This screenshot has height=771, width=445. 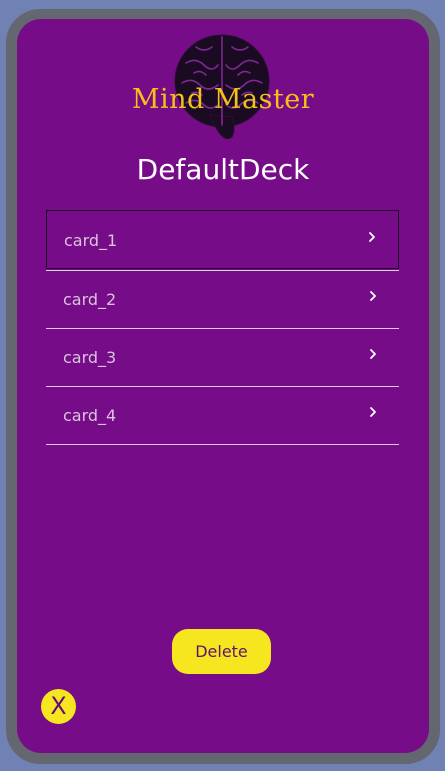 I want to click on card-row-1: card_1, so click(x=222, y=240).